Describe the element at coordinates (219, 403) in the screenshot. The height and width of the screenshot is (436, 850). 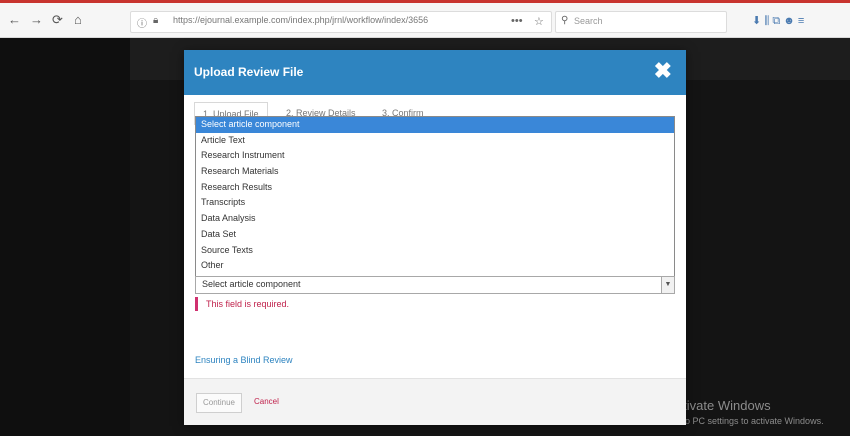
I see `continue-button: Continue` at that location.